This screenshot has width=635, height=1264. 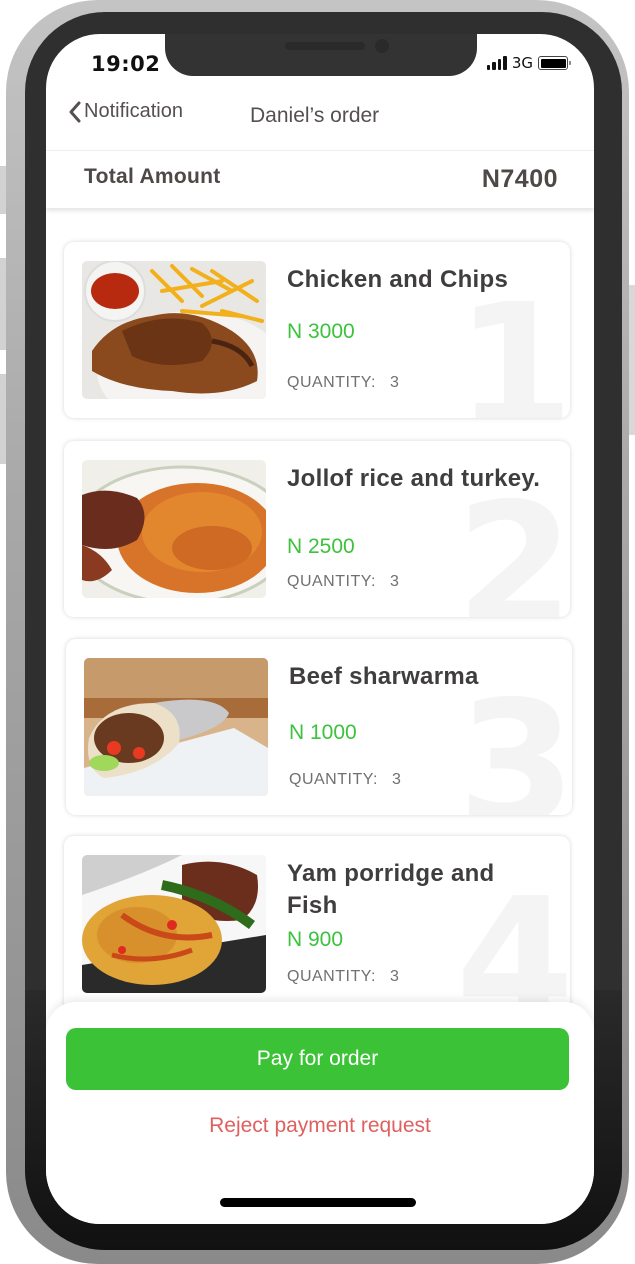 I want to click on beef-sharwarma-photo, so click(x=176, y=727).